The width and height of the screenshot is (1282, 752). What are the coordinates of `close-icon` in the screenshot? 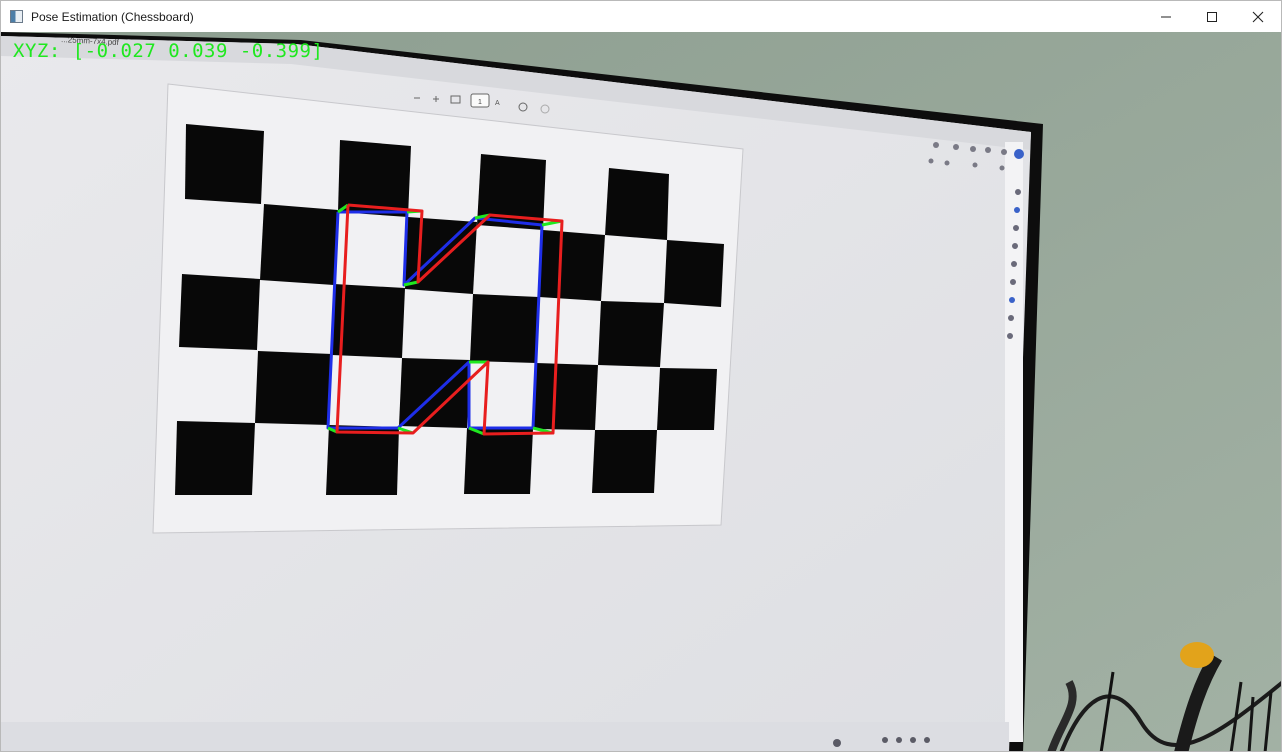 It's located at (1258, 16).